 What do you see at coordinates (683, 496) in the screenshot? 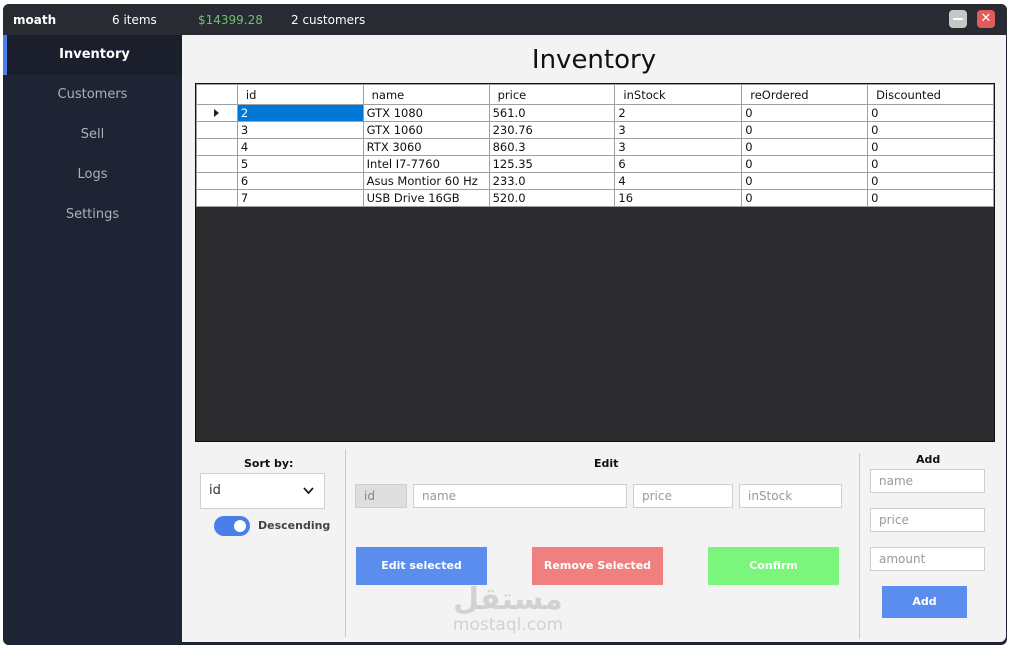
I see `edit-price-field: price` at bounding box center [683, 496].